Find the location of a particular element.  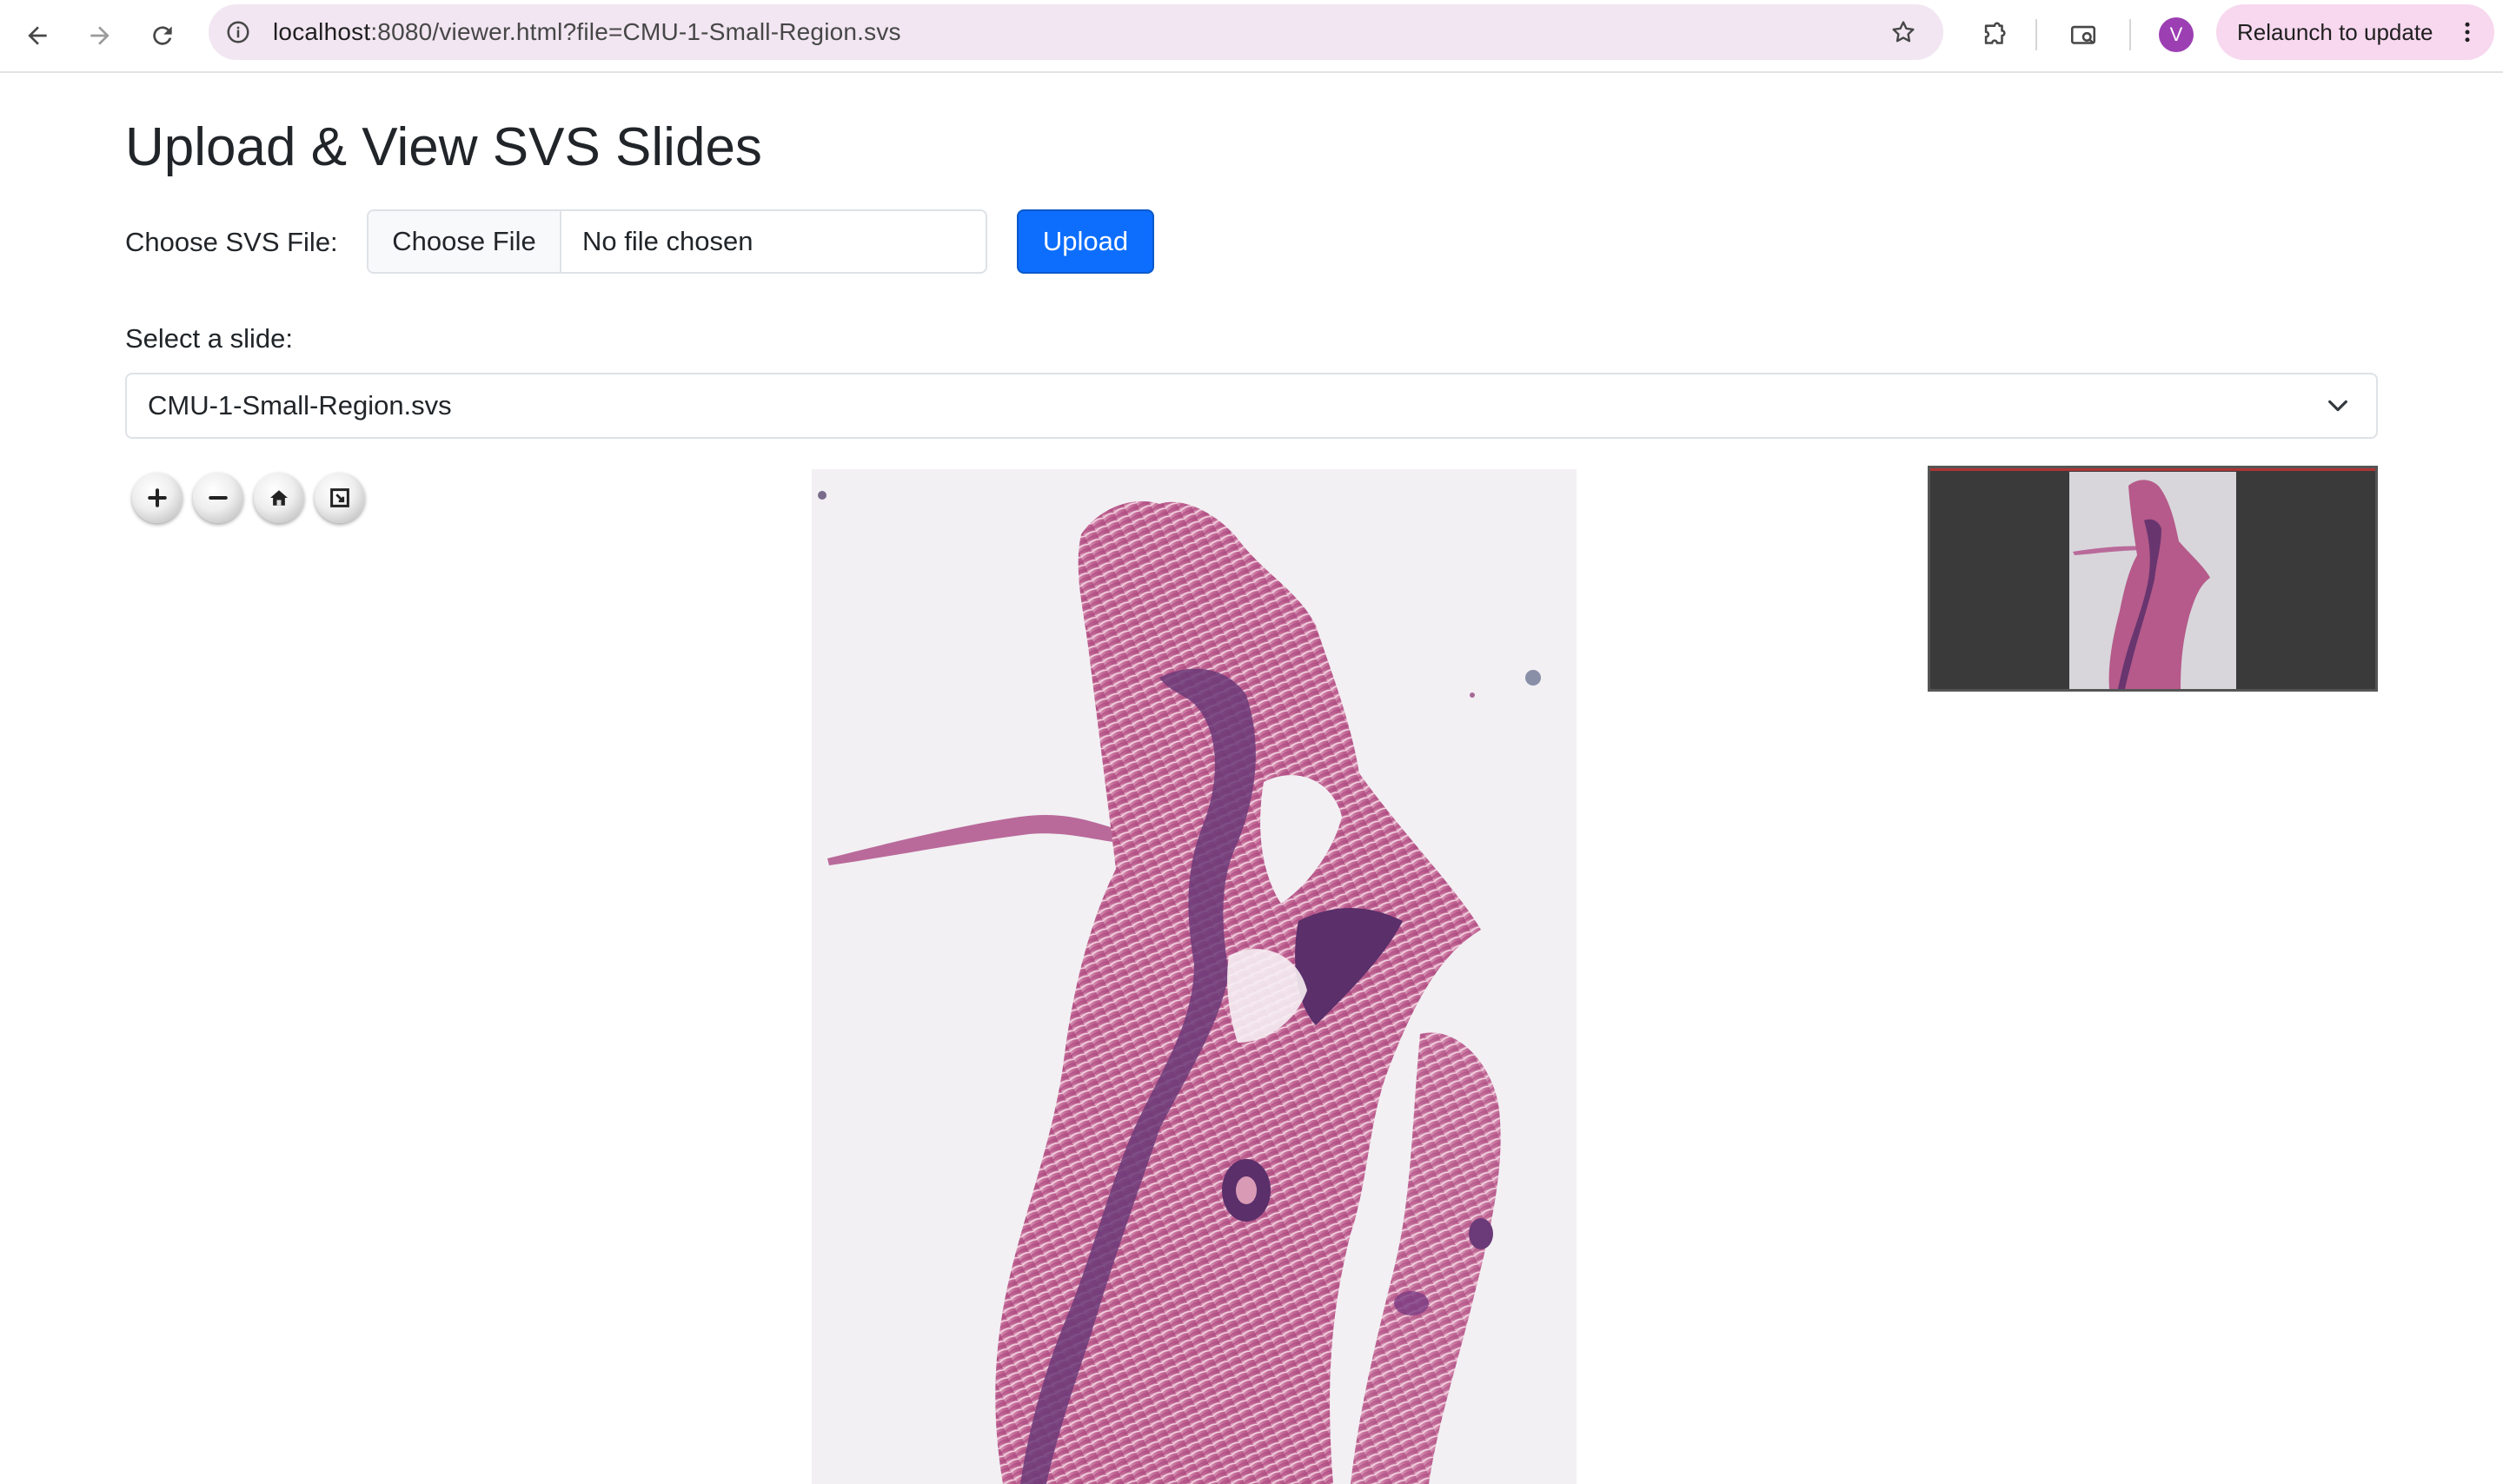

choose-file-button: Choose File is located at coordinates (464, 241).